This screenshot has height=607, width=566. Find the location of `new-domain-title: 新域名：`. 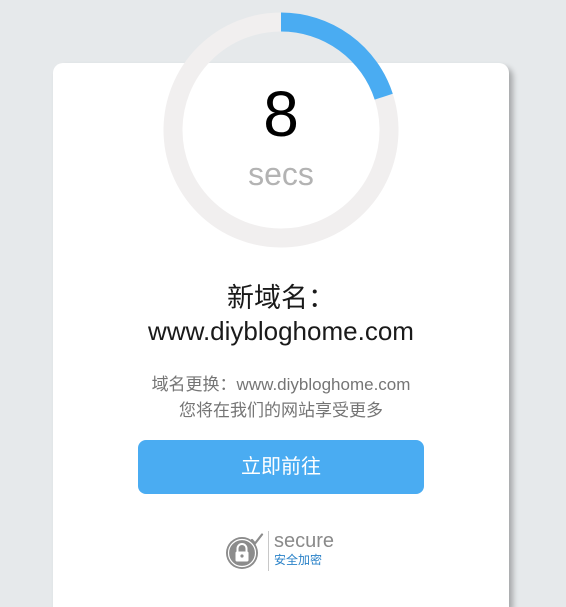

new-domain-title: 新域名： is located at coordinates (281, 298).